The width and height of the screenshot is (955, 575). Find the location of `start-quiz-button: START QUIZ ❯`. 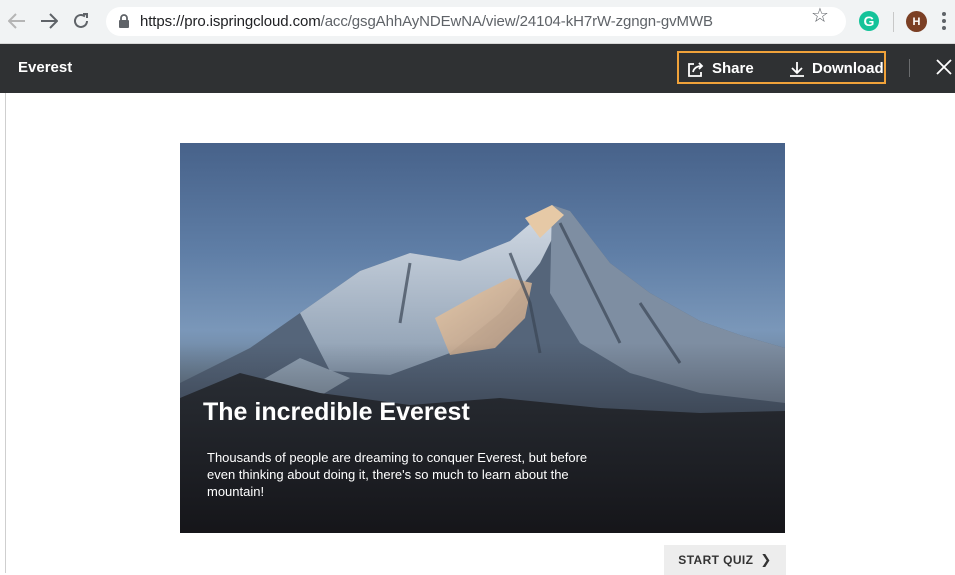

start-quiz-button: START QUIZ ❯ is located at coordinates (725, 560).